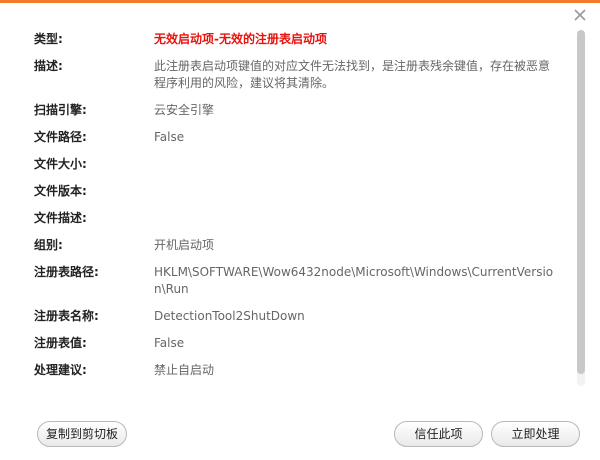  What do you see at coordinates (66, 316) in the screenshot?
I see `registry-name-label: 注册表名称:` at bounding box center [66, 316].